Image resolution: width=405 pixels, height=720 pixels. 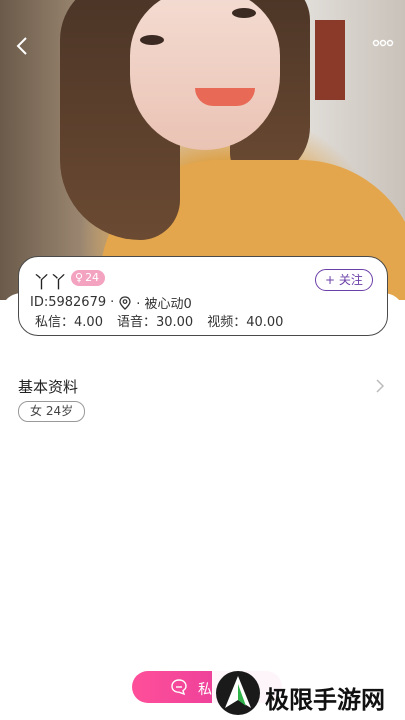 I want to click on gender-age-tag: 女 24岁, so click(x=52, y=411).